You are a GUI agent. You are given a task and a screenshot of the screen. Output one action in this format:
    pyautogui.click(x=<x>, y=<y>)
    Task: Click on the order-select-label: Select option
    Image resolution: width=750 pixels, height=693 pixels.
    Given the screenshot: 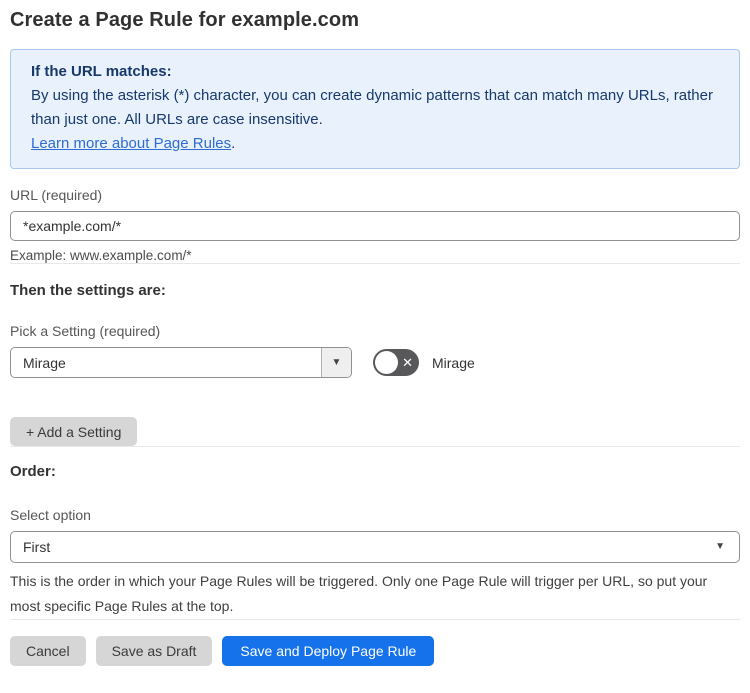 What is the action you would take?
    pyautogui.click(x=50, y=515)
    